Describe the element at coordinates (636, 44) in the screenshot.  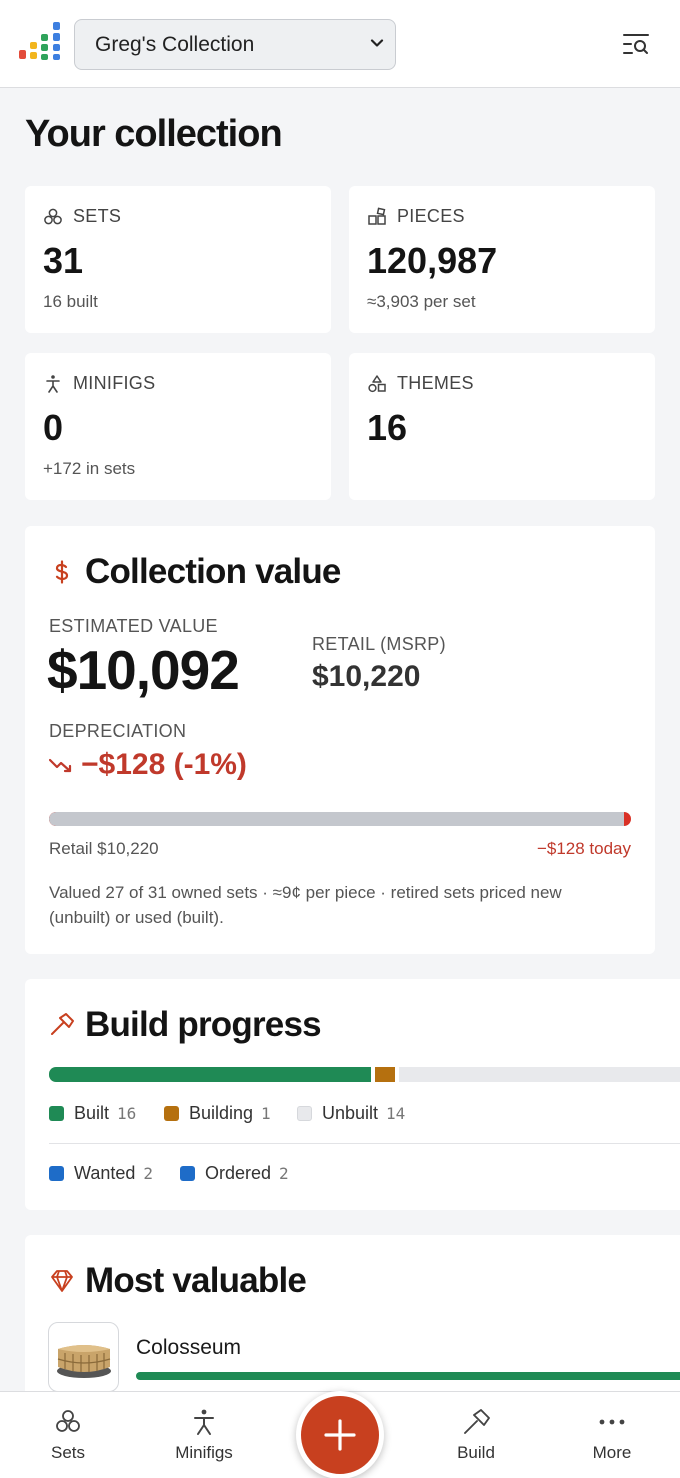
I see `search-filter-icon` at that location.